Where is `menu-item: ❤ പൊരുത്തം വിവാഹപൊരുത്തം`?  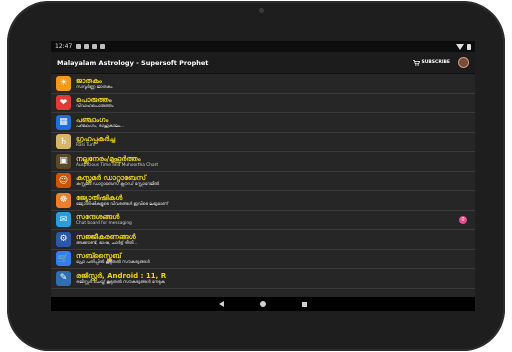
menu-item: ❤ പൊരുത്തം വിവാഹപൊരുത്തം is located at coordinates (263, 103).